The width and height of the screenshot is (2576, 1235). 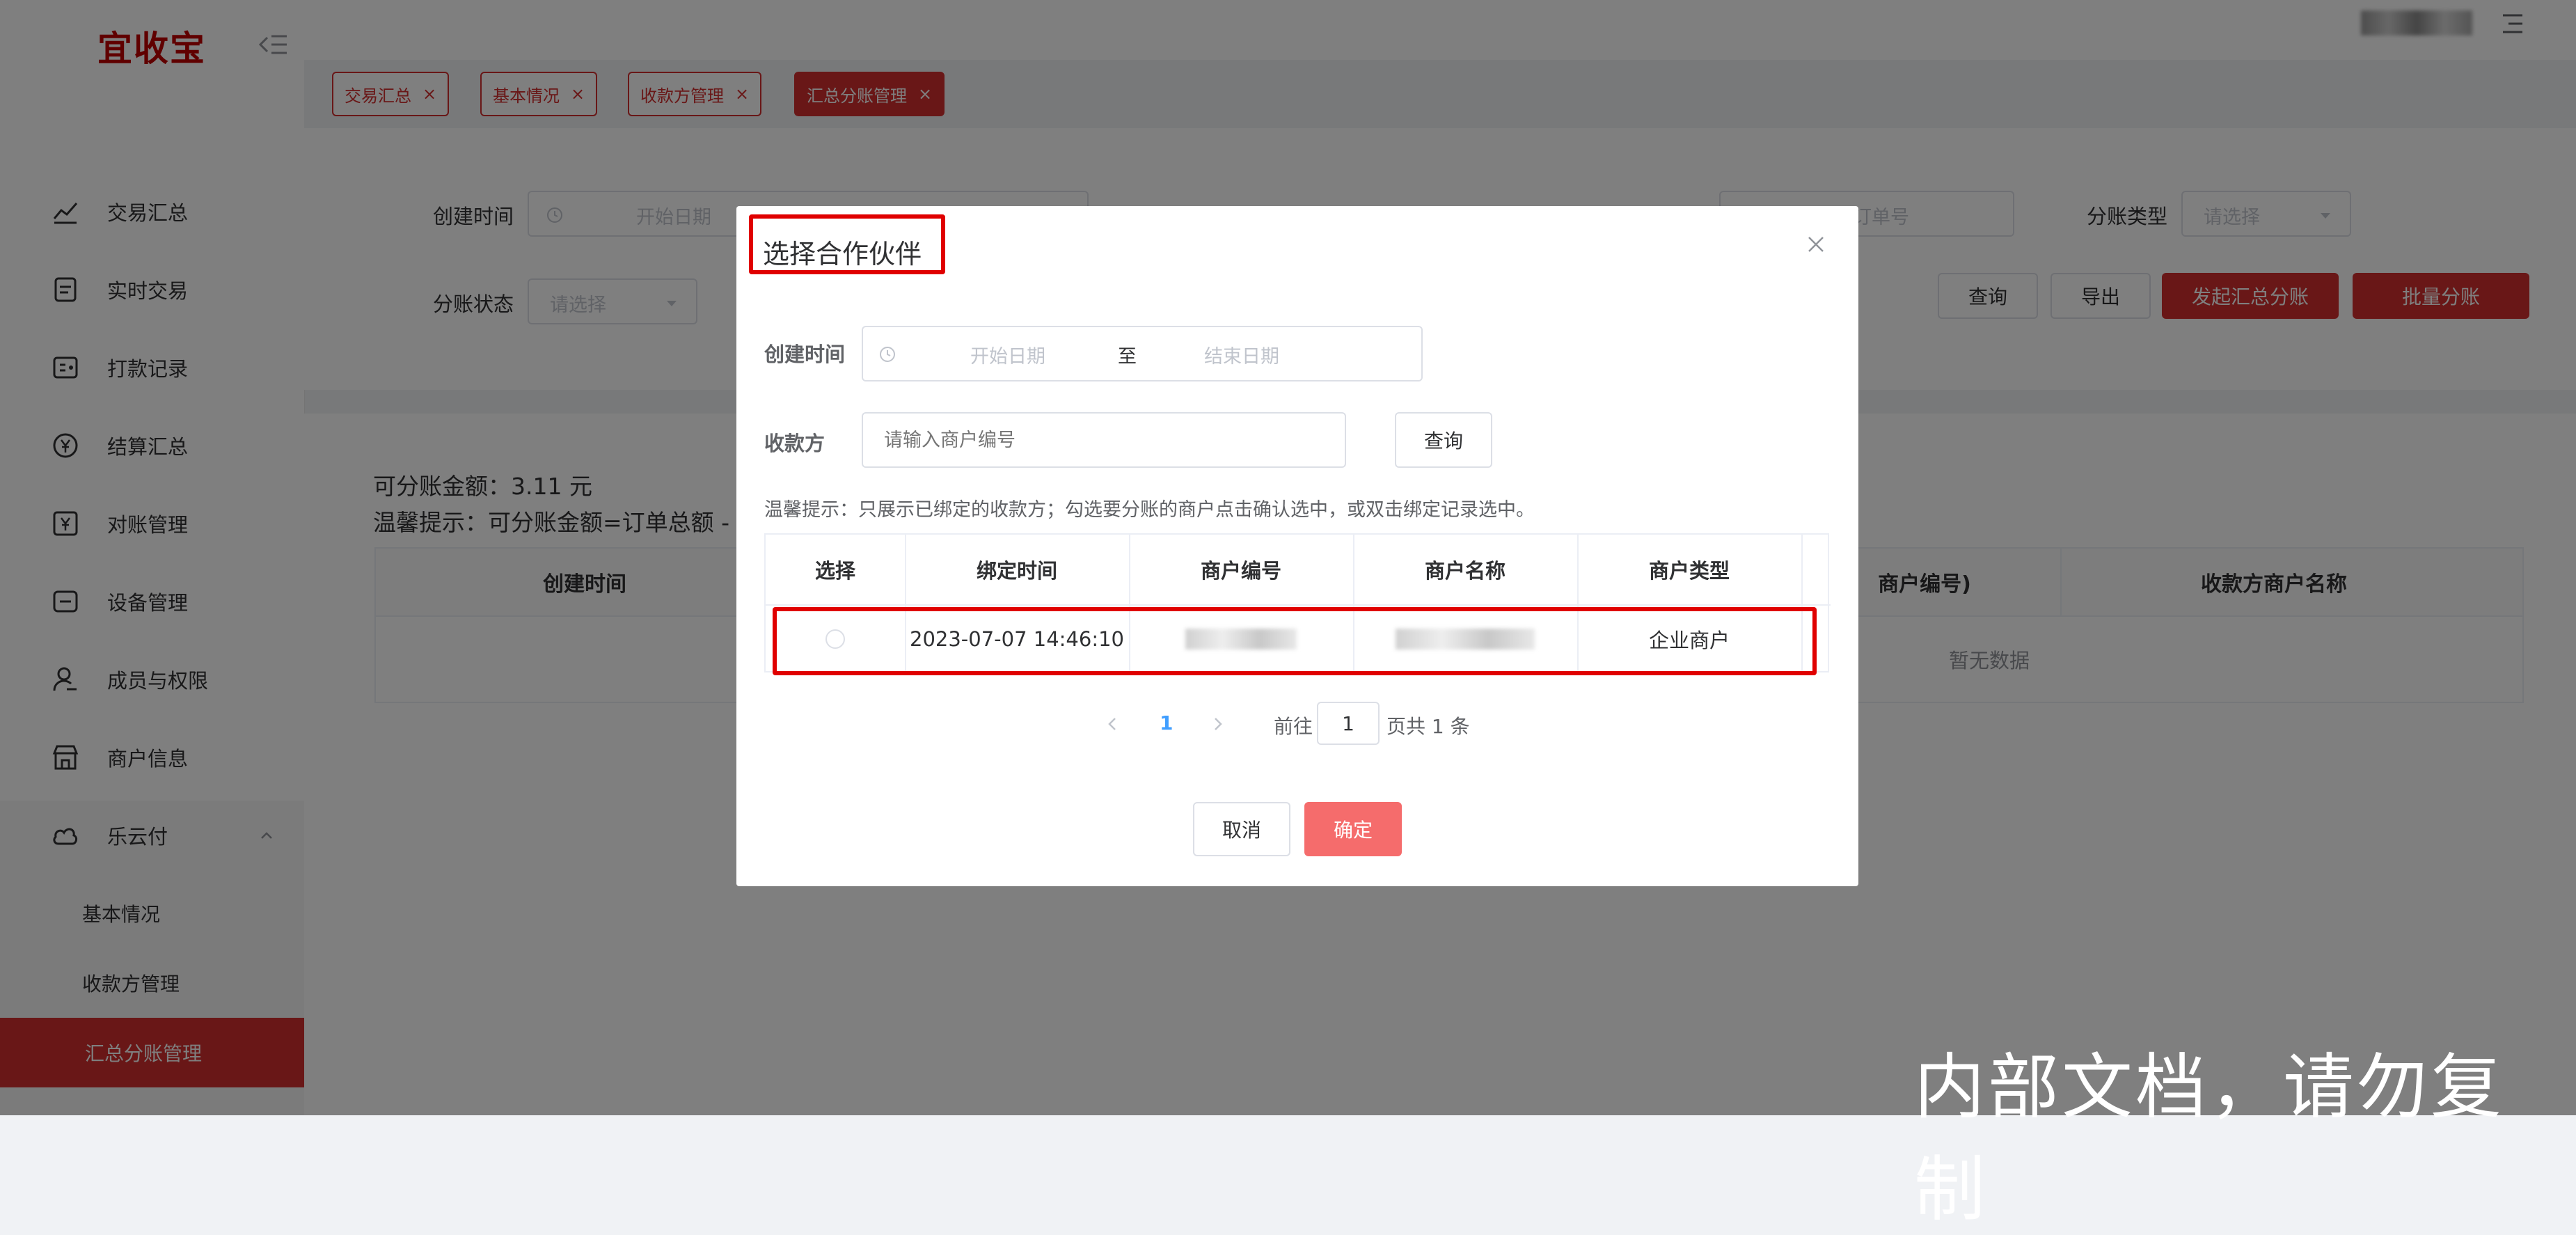 What do you see at coordinates (1295, 641) in the screenshot?
I see `row-highlight-box` at bounding box center [1295, 641].